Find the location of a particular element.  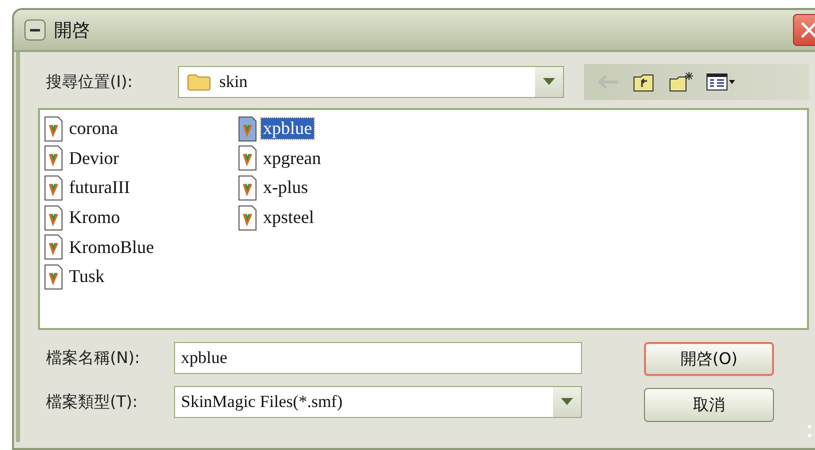

file-type-dropdown: SkinMagic Files(*.smf) is located at coordinates (378, 402).